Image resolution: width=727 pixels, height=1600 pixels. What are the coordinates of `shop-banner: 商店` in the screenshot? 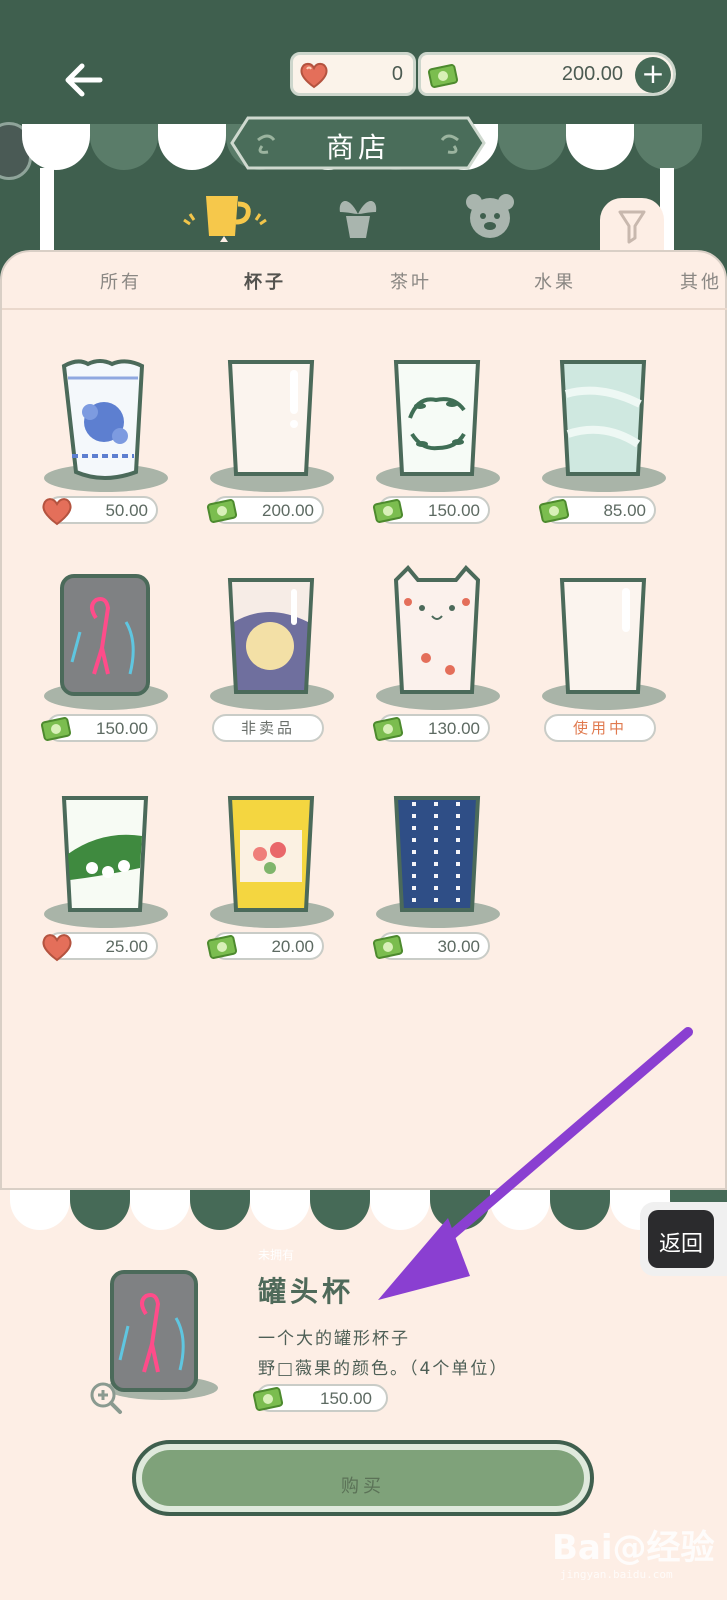 It's located at (358, 143).